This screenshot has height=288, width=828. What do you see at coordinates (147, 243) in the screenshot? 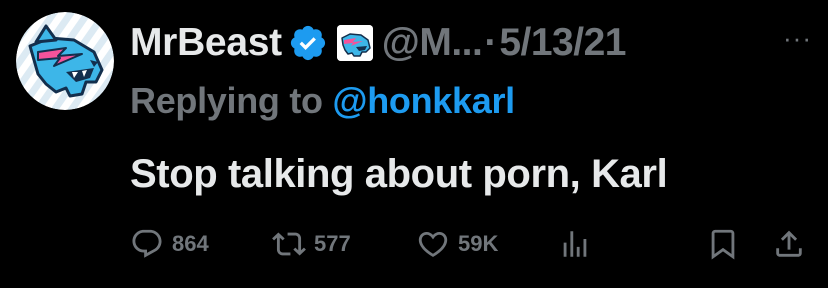
I see `reply-icon` at bounding box center [147, 243].